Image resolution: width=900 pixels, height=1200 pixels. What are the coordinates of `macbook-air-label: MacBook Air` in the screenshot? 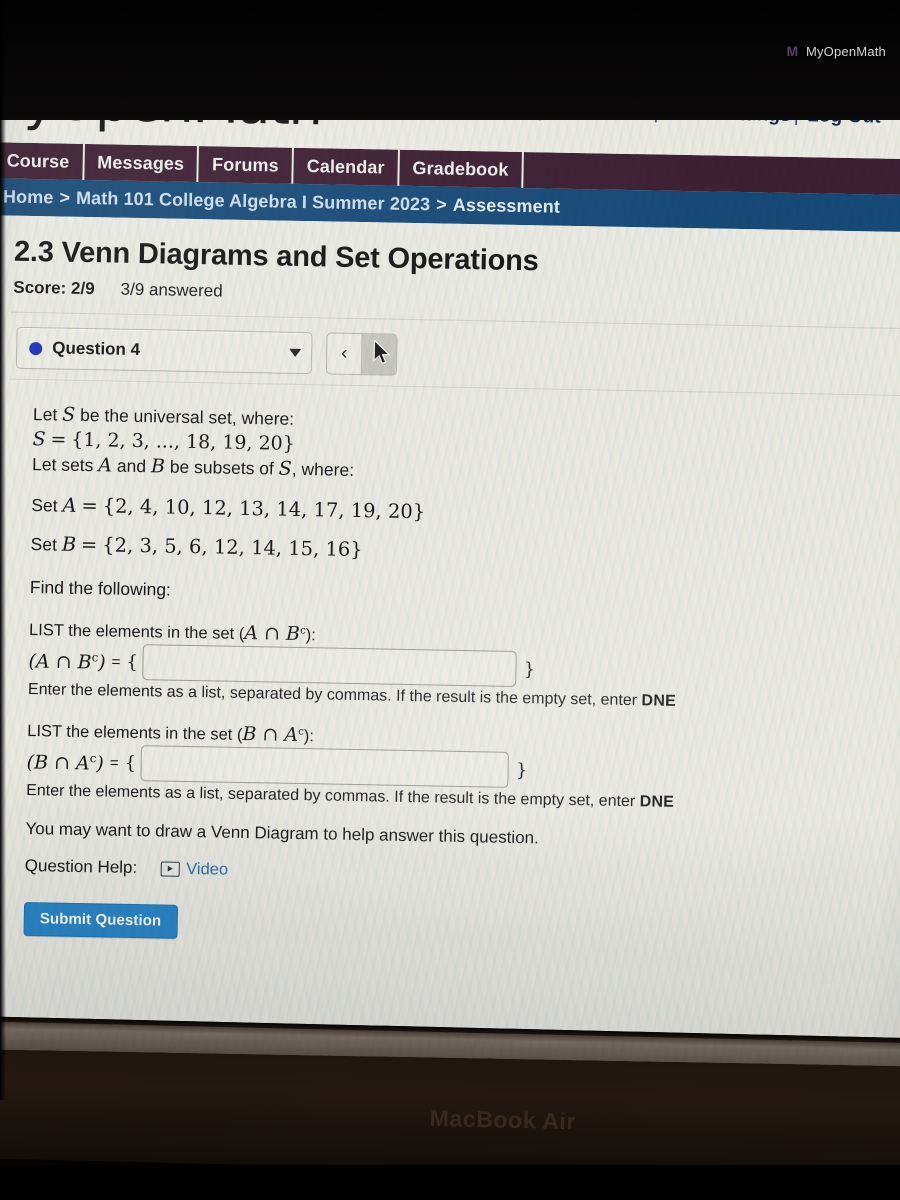 It's located at (503, 1119).